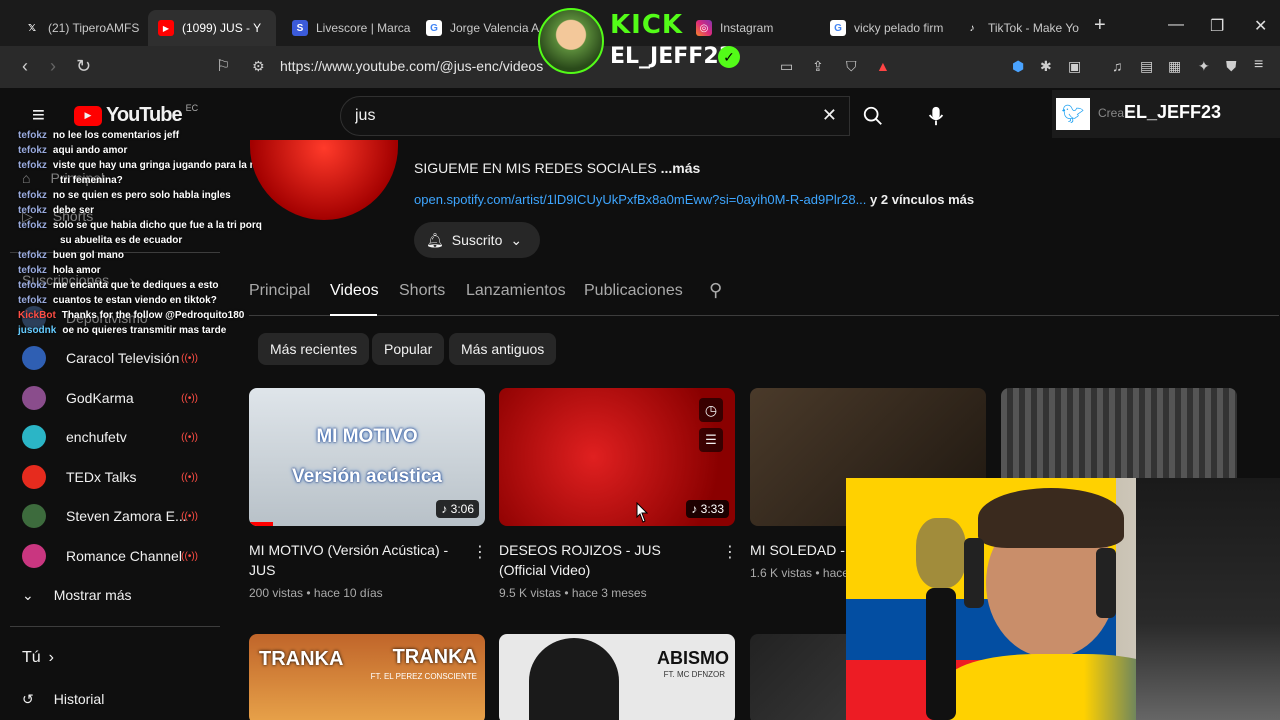  What do you see at coordinates (122, 516) in the screenshot?
I see `sidebar-item-steven-zamora: Steven Zamora E... ((•))` at bounding box center [122, 516].